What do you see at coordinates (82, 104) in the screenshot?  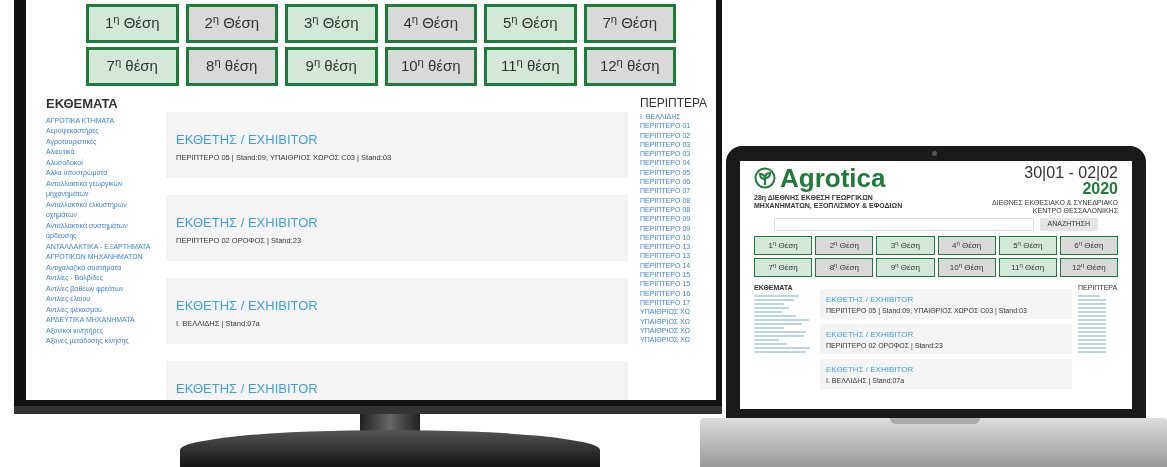 I see `exhibits-heading: ΕΚΘΕΜΑΤΑ` at bounding box center [82, 104].